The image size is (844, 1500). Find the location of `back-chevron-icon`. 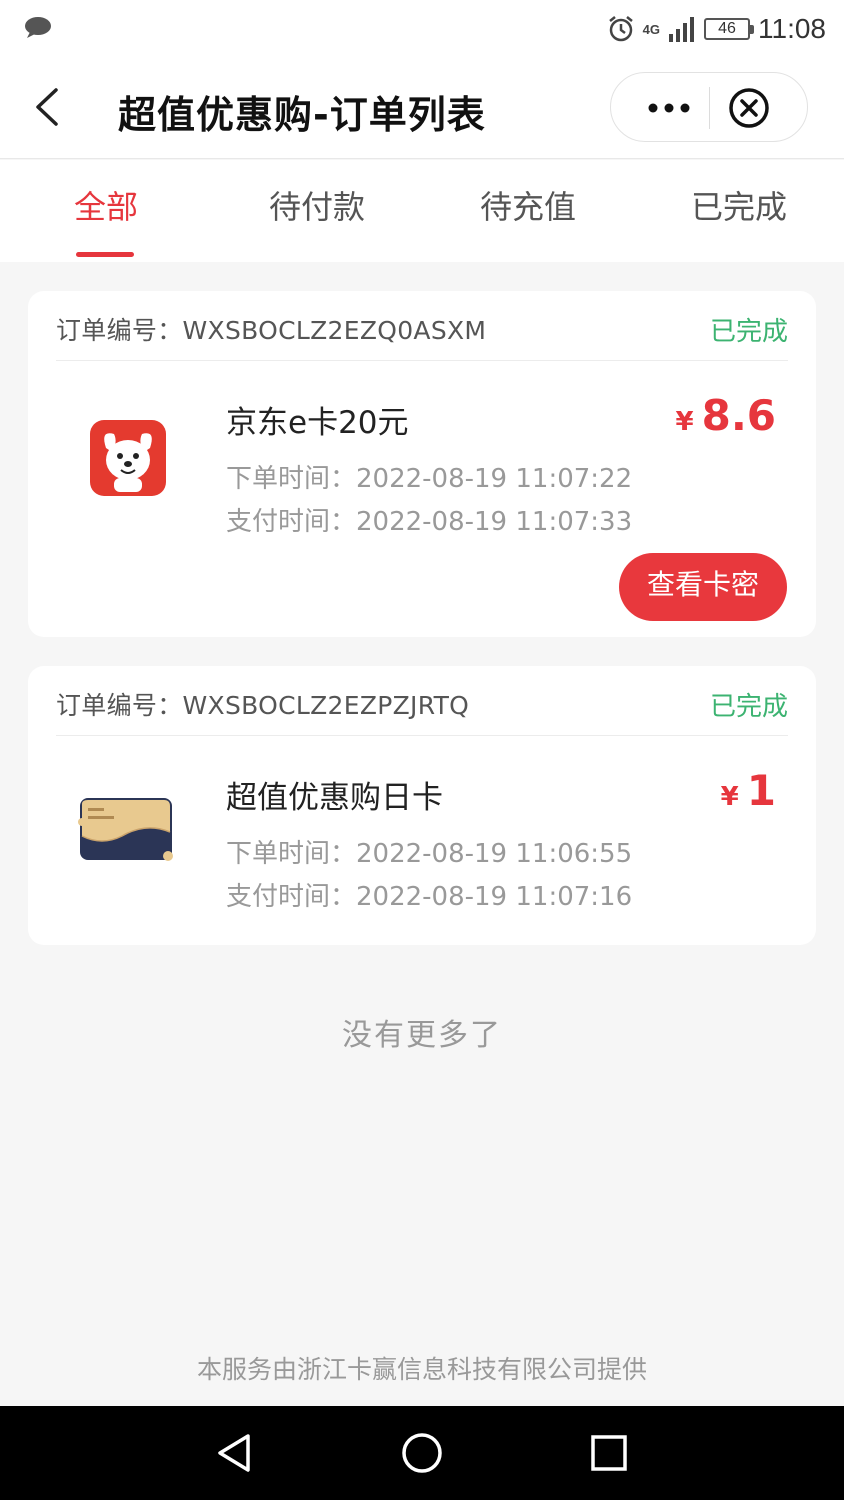

back-chevron-icon is located at coordinates (48, 107).